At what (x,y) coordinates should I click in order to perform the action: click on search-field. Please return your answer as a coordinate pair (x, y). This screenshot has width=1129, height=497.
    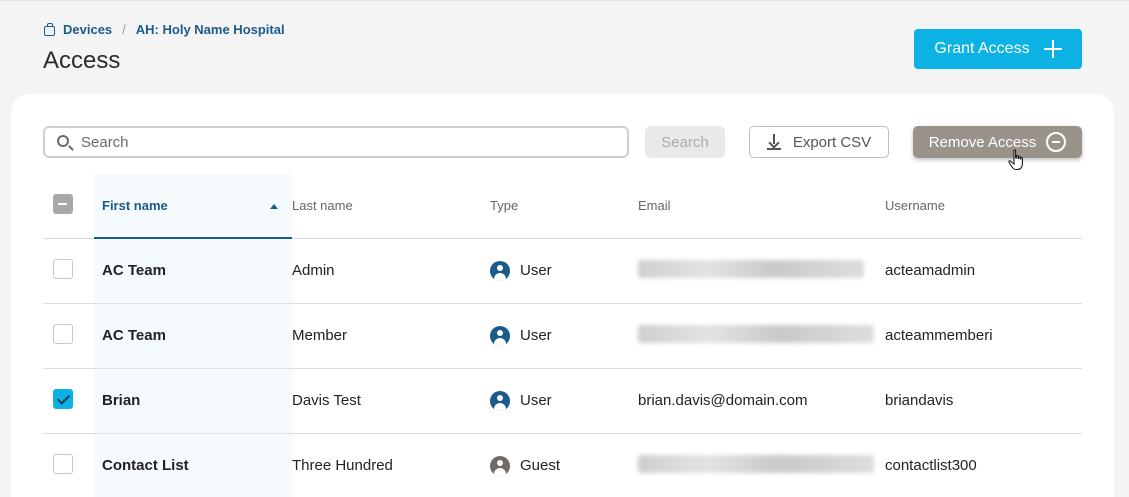
    Looking at the image, I should click on (336, 142).